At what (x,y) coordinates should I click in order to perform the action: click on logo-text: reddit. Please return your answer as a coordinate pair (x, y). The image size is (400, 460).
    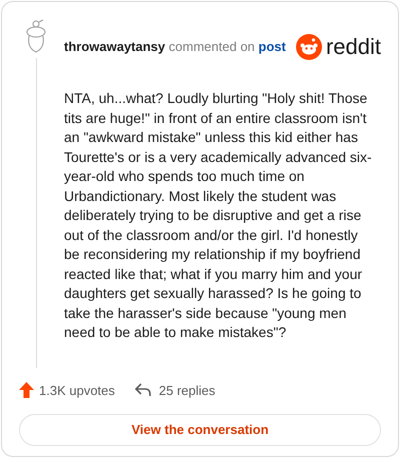
    Looking at the image, I should click on (353, 47).